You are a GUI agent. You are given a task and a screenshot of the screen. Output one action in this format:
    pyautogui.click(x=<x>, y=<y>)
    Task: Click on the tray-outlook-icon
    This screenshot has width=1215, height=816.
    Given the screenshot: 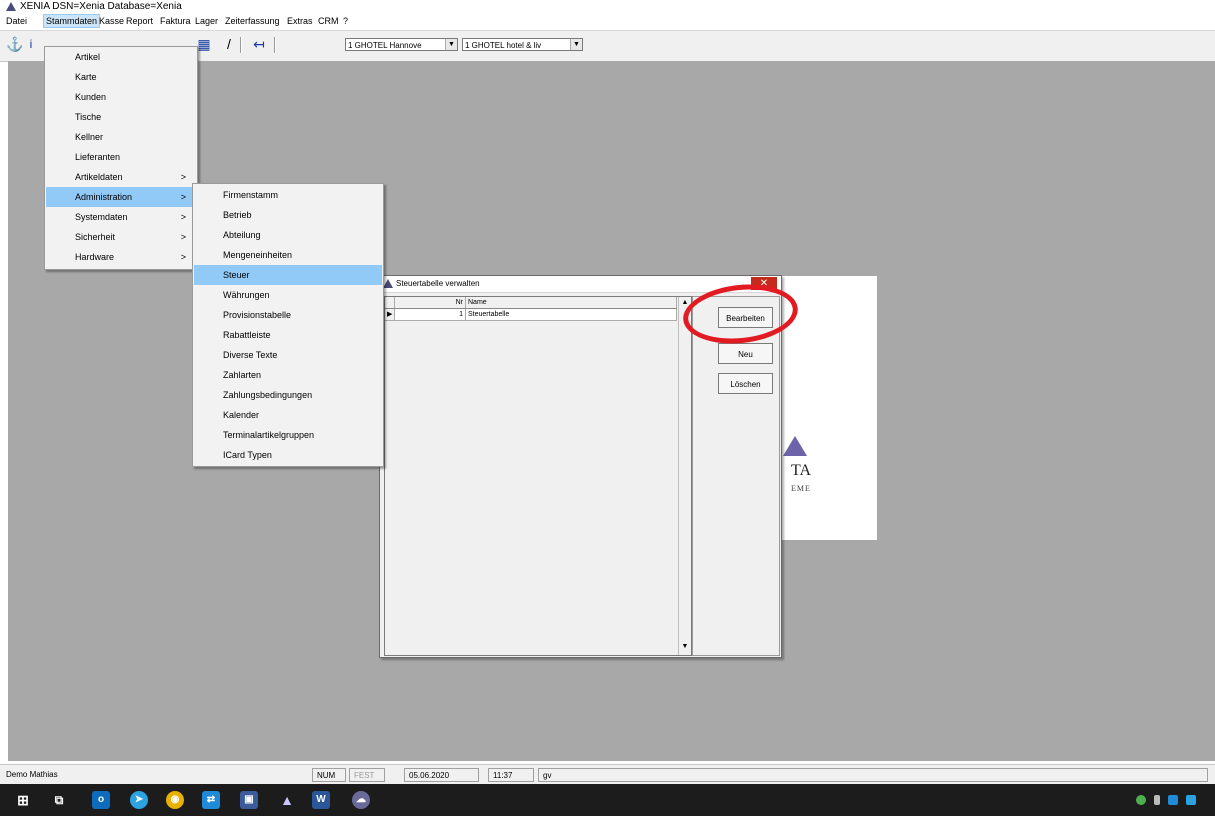 What is the action you would take?
    pyautogui.click(x=1173, y=800)
    